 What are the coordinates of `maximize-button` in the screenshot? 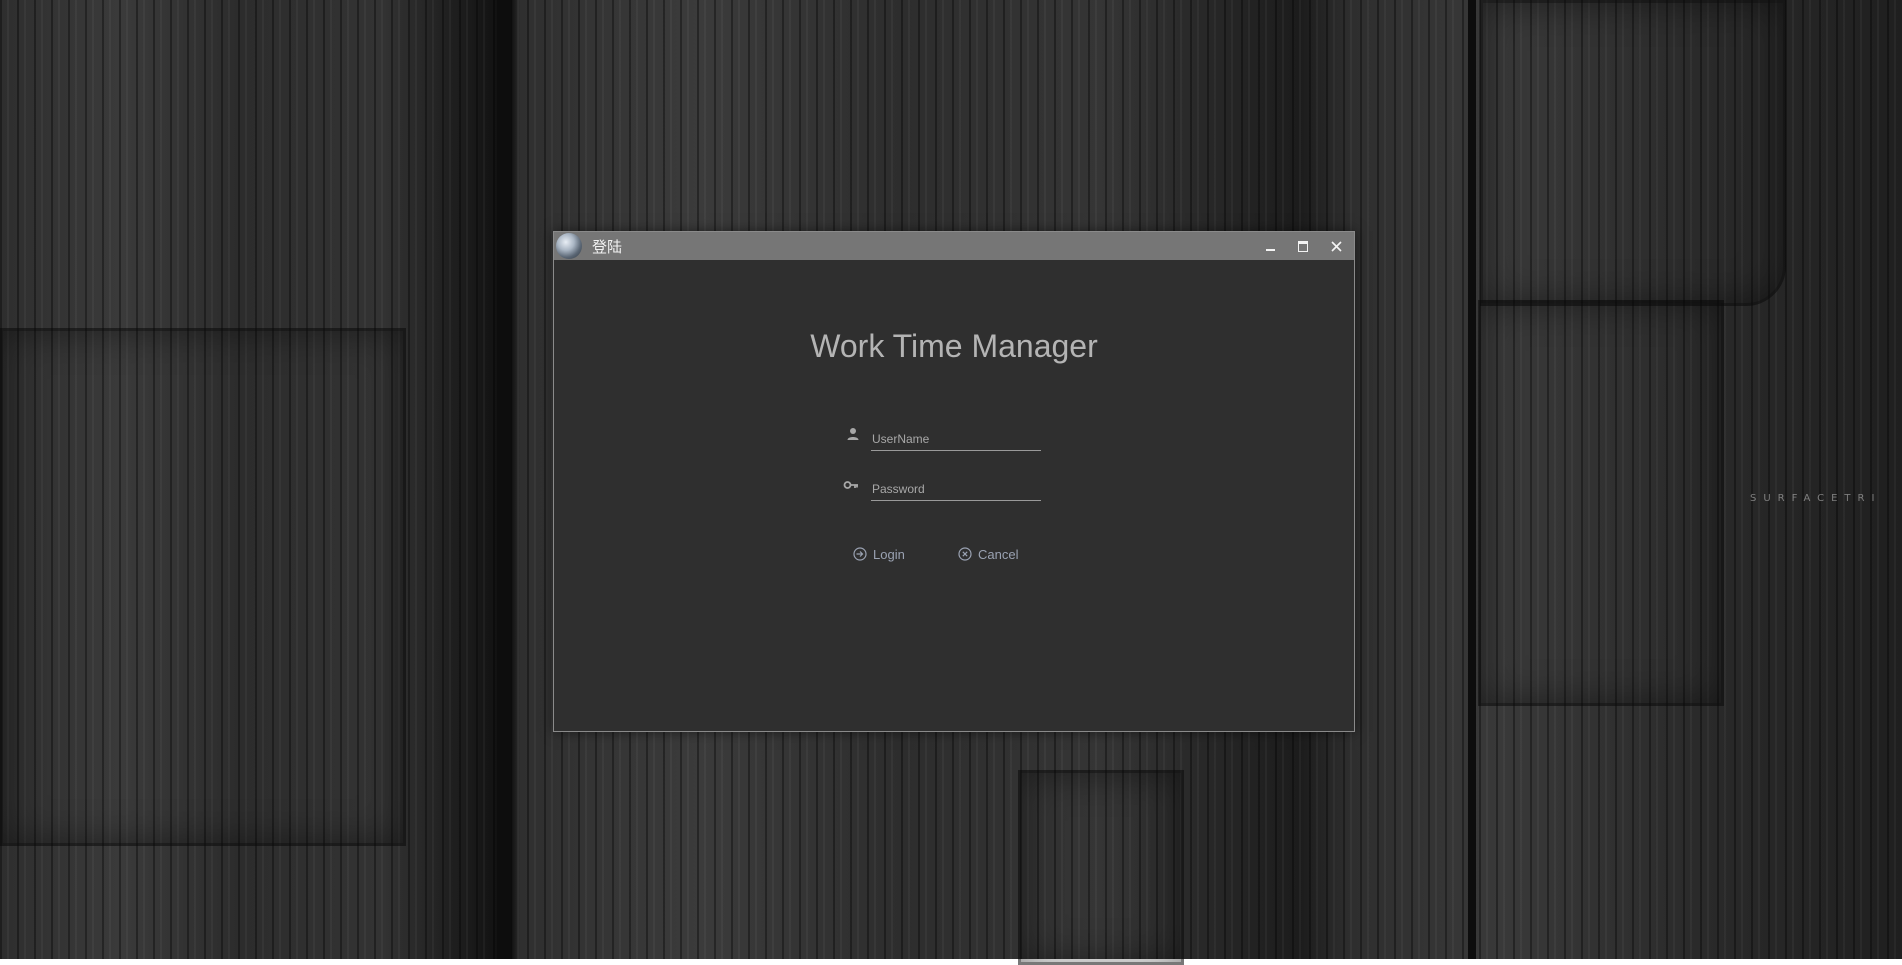 It's located at (1303, 246).